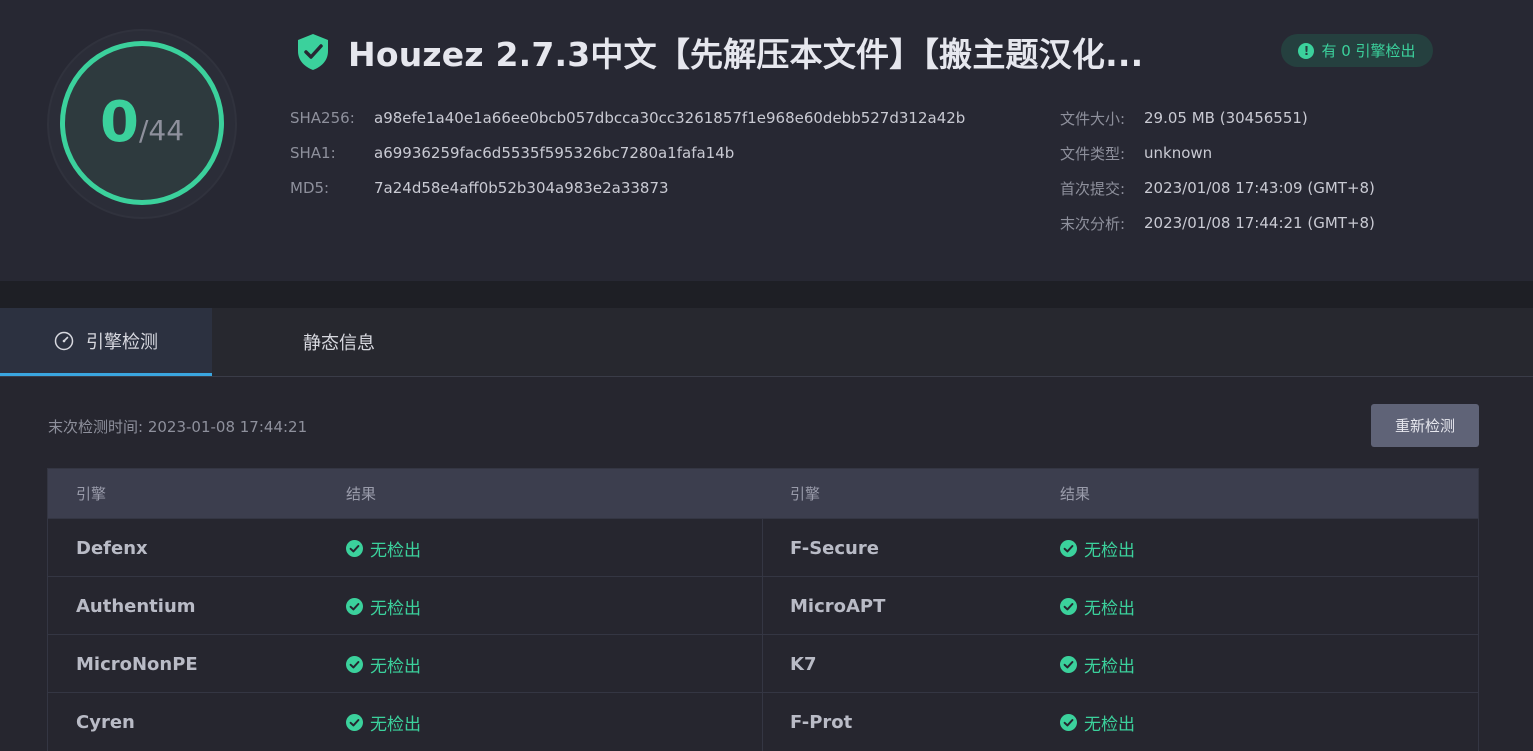 The height and width of the screenshot is (751, 1533). I want to click on meta-last-analyzed: 末次分析: 2023/01/08 17:44:21 (GMT+8), so click(1217, 223).